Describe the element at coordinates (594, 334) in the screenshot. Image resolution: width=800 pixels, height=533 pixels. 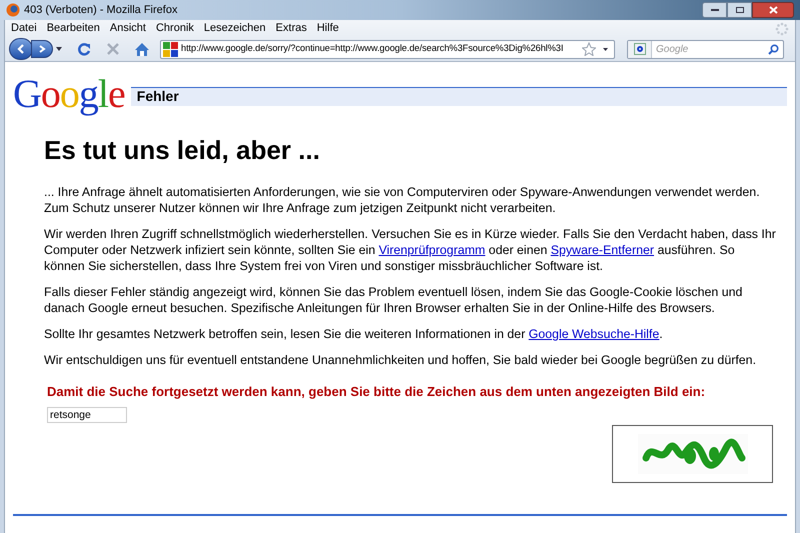
I see `link: Google Websuche-Hilfe` at that location.